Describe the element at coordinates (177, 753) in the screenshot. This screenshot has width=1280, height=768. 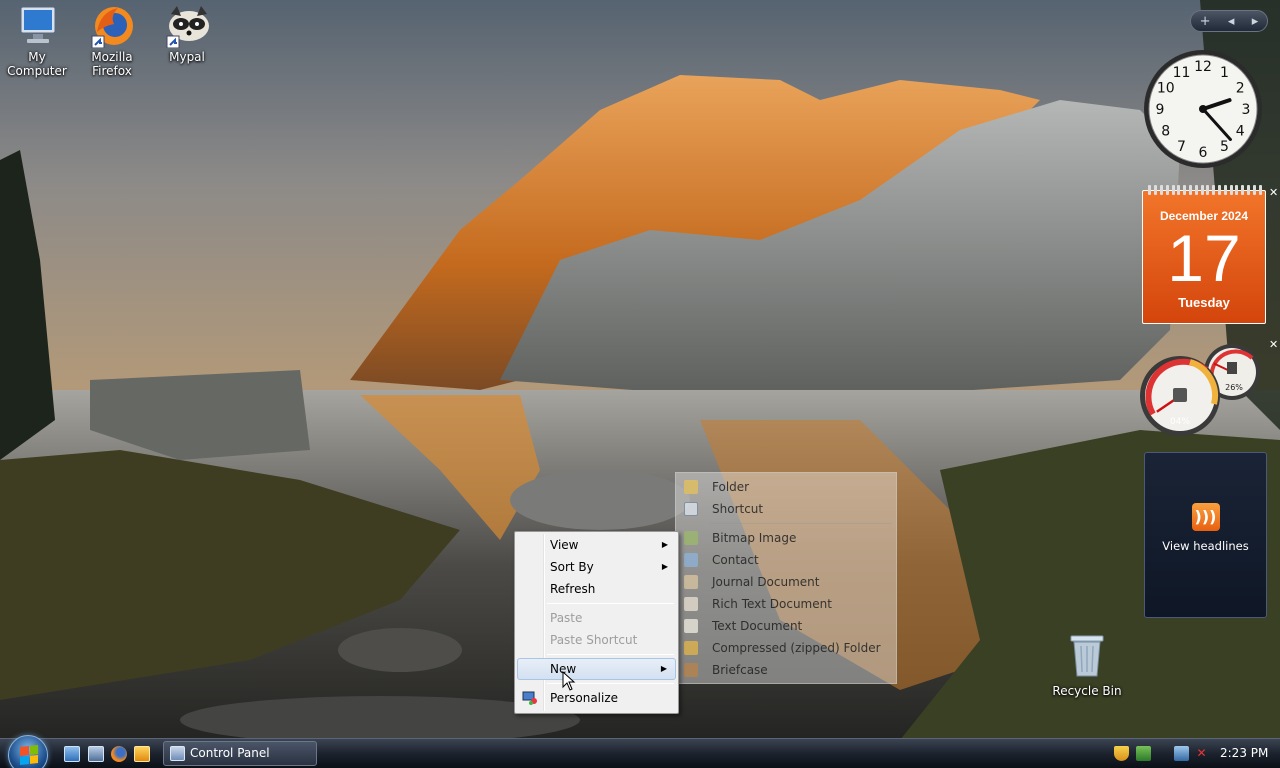
I see `control-panel-icon` at that location.